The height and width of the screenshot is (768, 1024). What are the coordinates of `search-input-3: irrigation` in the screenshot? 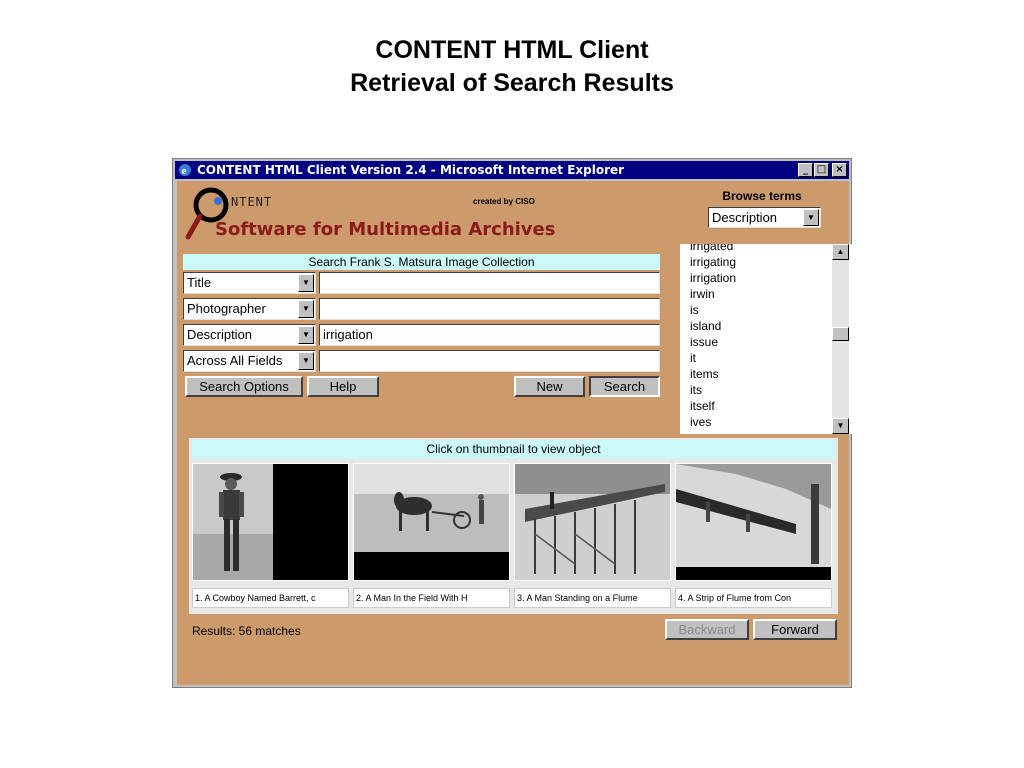 It's located at (489, 335).